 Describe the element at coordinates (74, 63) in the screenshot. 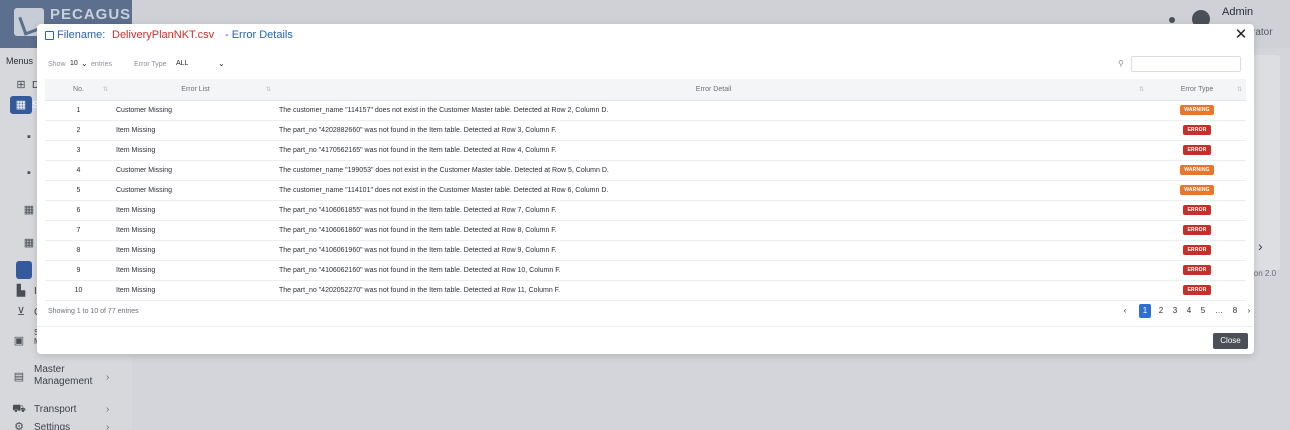

I see `entries-select: 10` at that location.